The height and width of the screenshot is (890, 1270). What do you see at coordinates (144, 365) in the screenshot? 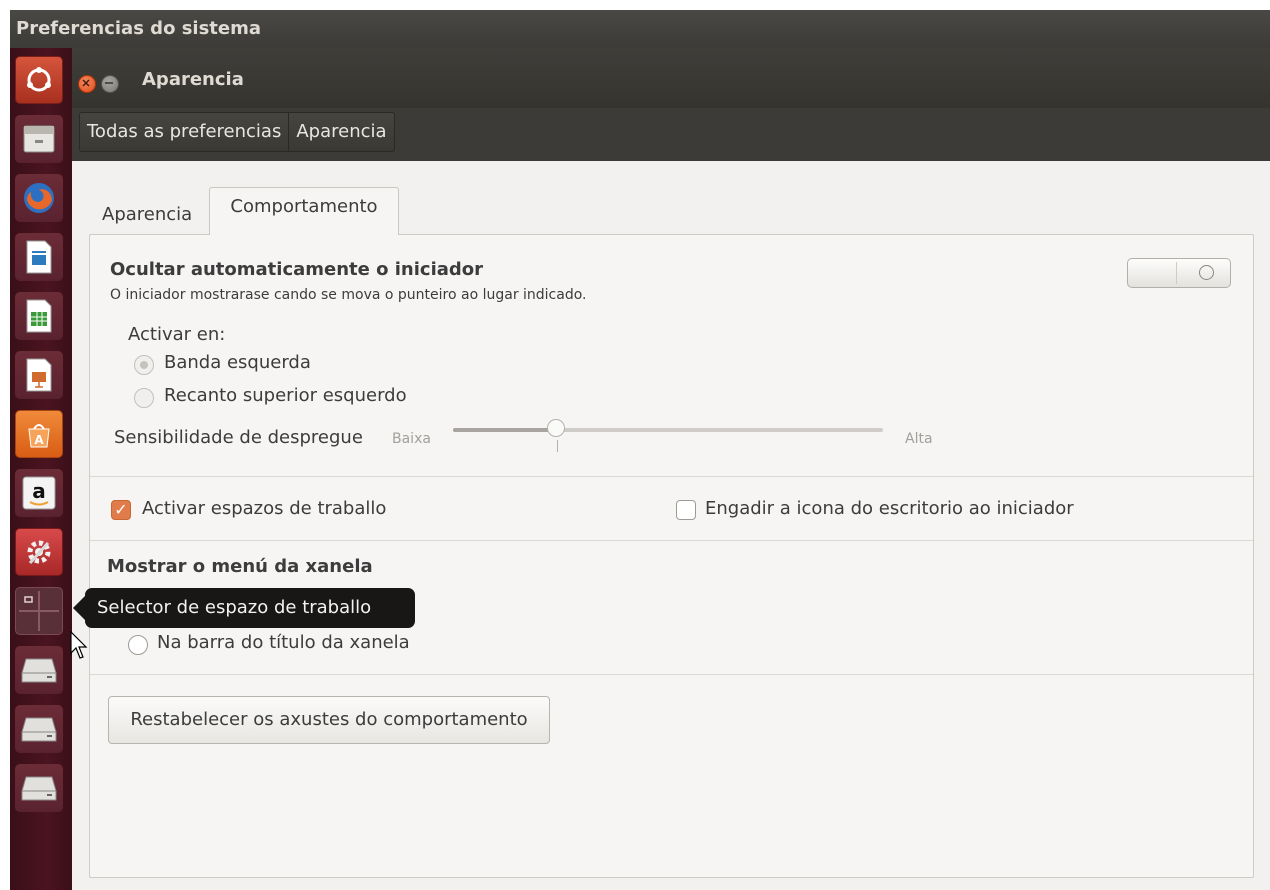
I see `radio-left-side` at bounding box center [144, 365].